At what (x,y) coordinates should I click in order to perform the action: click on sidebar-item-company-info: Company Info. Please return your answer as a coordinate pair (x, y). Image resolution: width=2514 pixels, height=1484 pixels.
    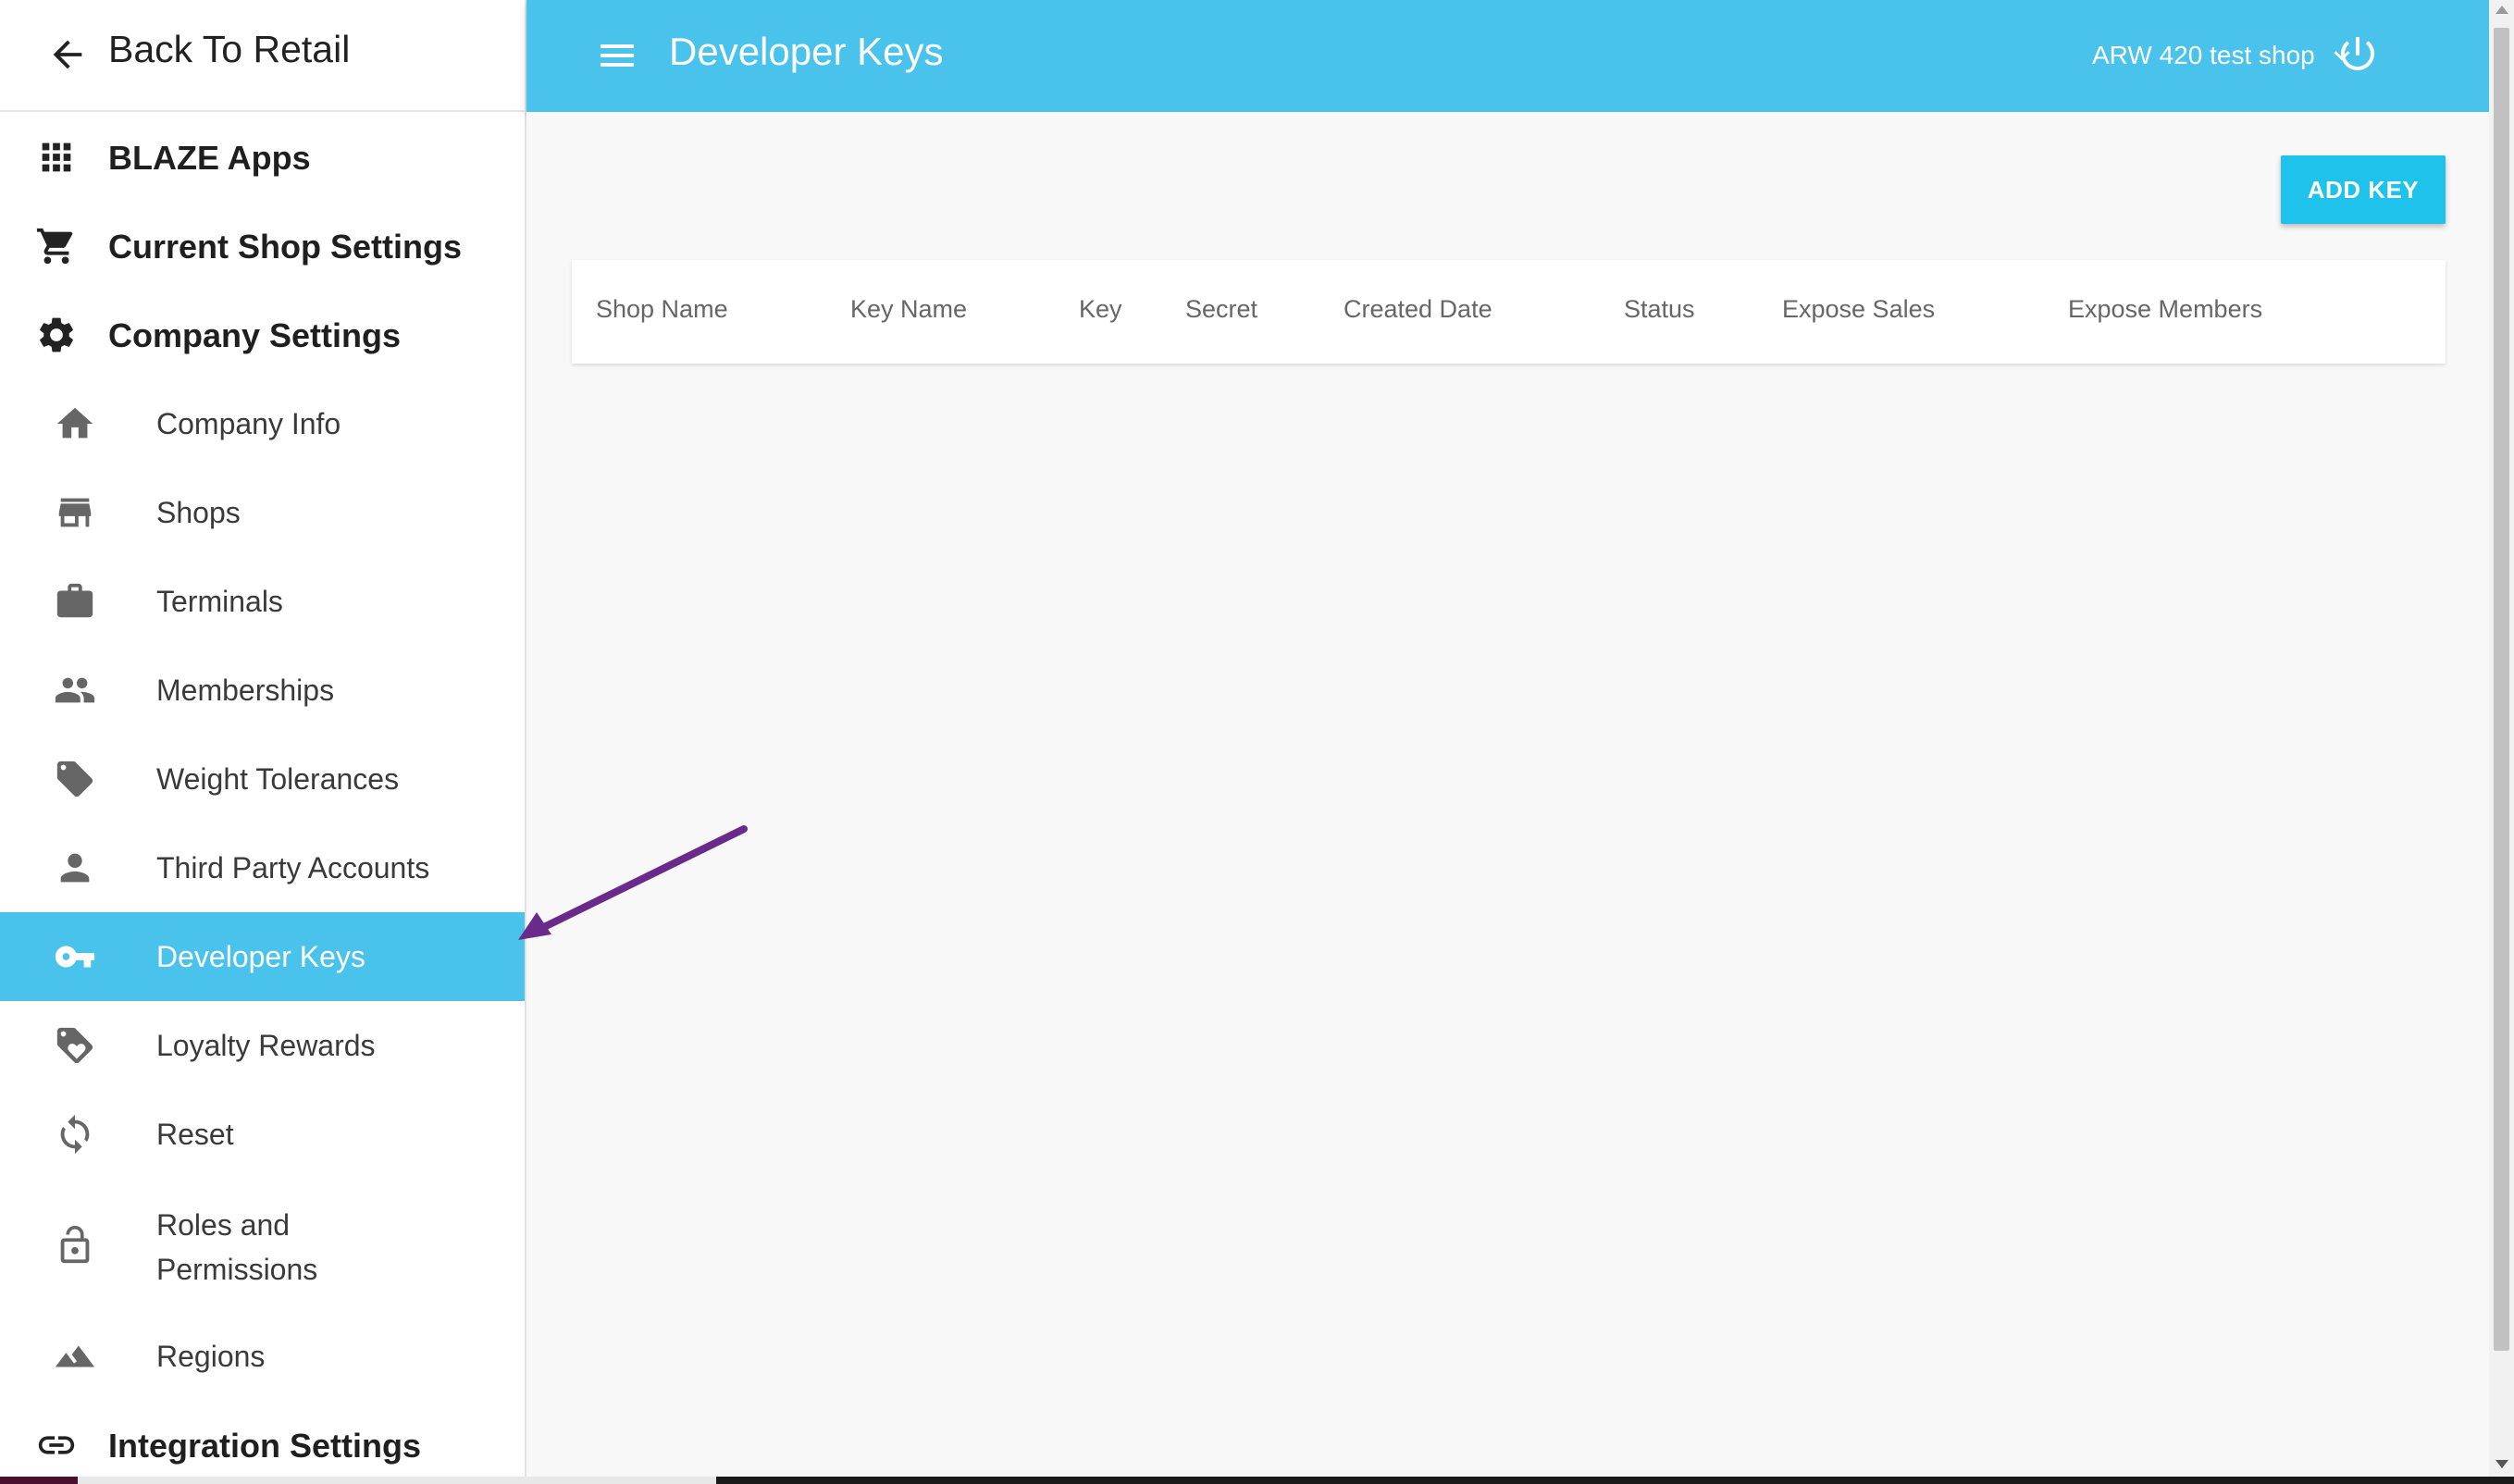
    Looking at the image, I should click on (262, 423).